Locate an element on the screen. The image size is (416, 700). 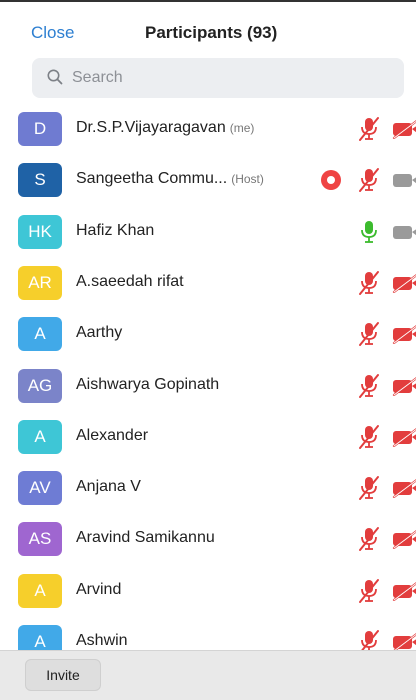
participant-name: Sangeetha Commu... (Host) is located at coordinates (170, 179).